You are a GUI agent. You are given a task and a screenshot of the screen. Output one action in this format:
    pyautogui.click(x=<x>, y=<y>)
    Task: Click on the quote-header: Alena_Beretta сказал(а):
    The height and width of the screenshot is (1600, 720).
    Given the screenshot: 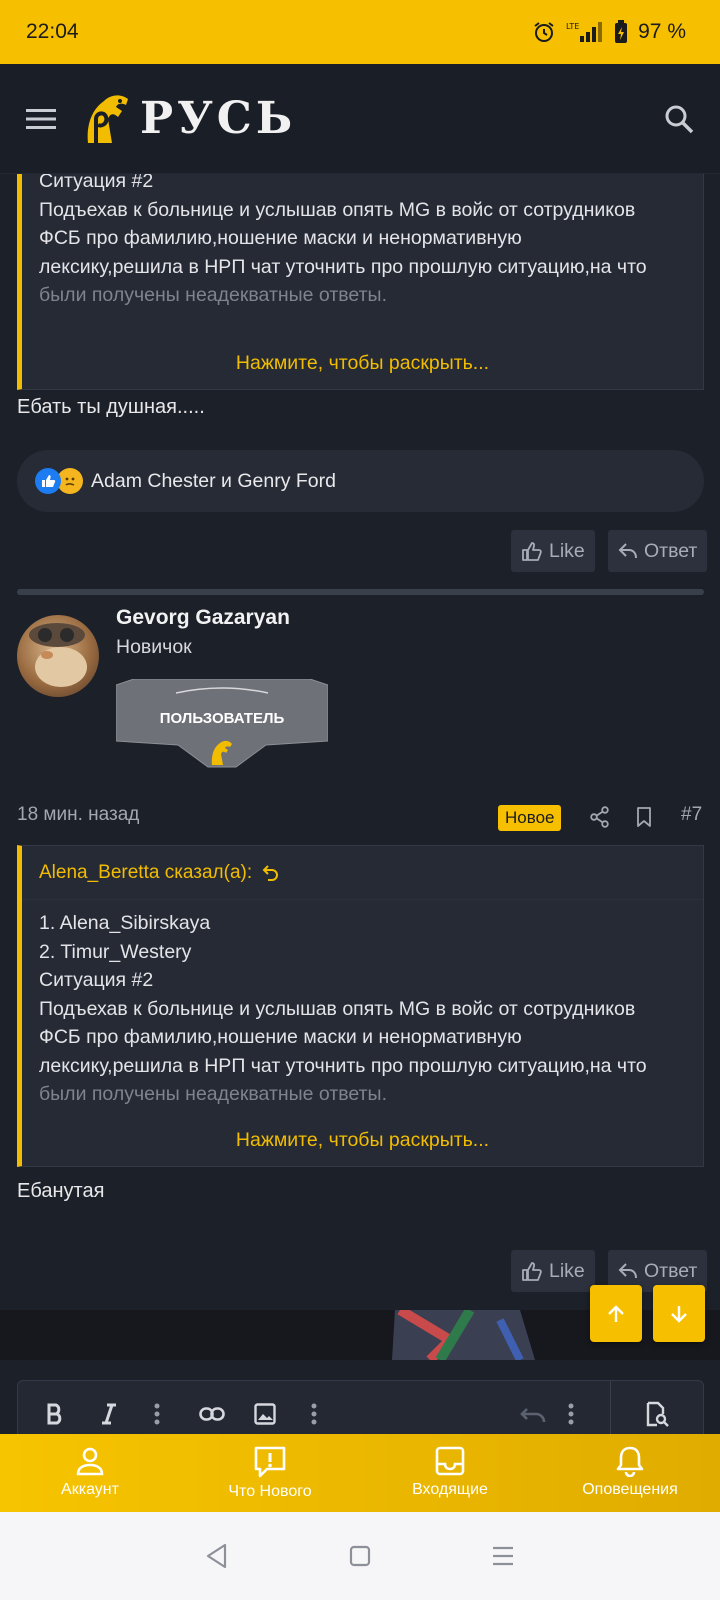 What is the action you would take?
    pyautogui.click(x=362, y=873)
    